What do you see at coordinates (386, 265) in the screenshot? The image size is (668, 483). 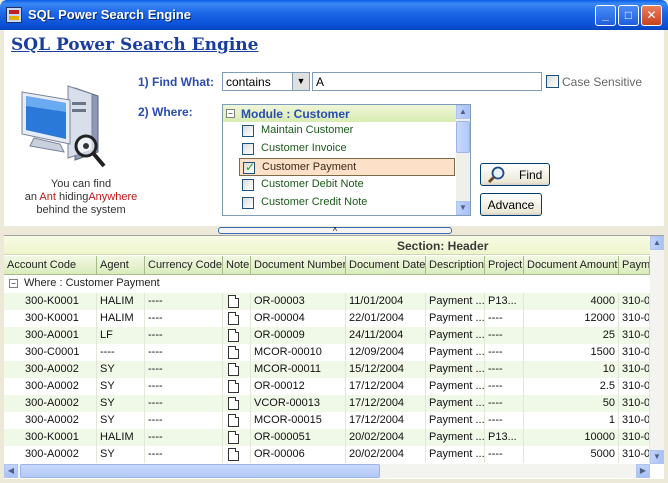 I see `col-document-date: Document Date` at bounding box center [386, 265].